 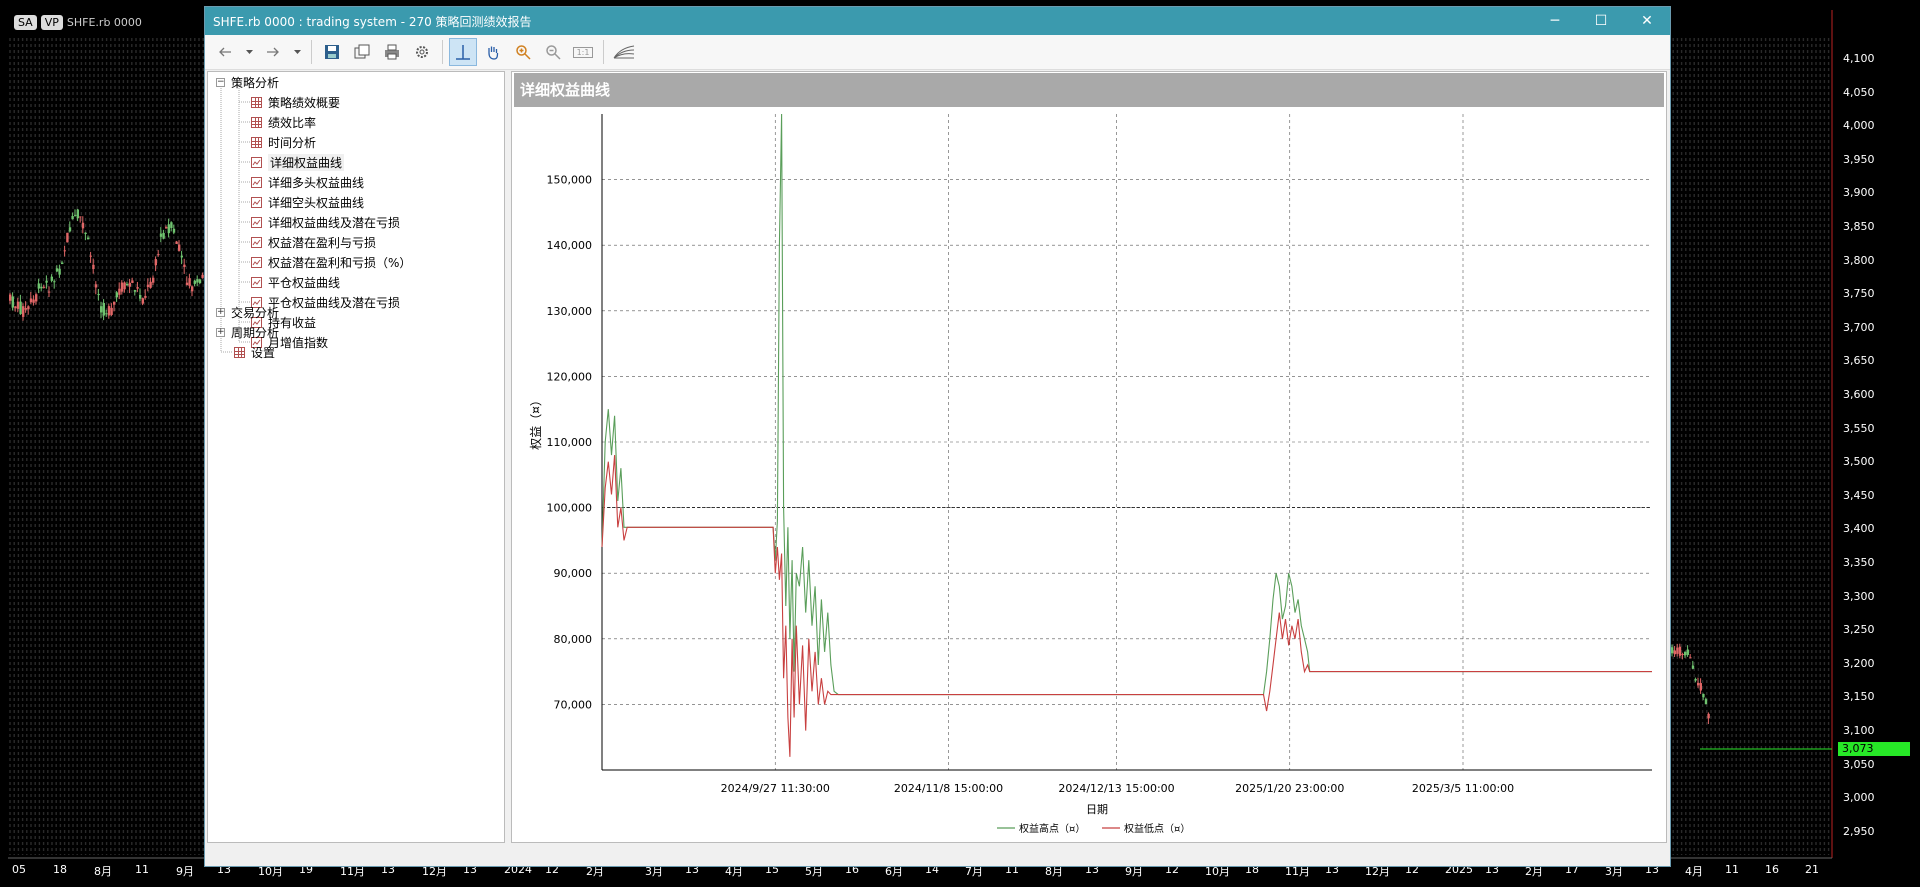 What do you see at coordinates (1859, 596) in the screenshot?
I see `price-axis-label: 3,300` at bounding box center [1859, 596].